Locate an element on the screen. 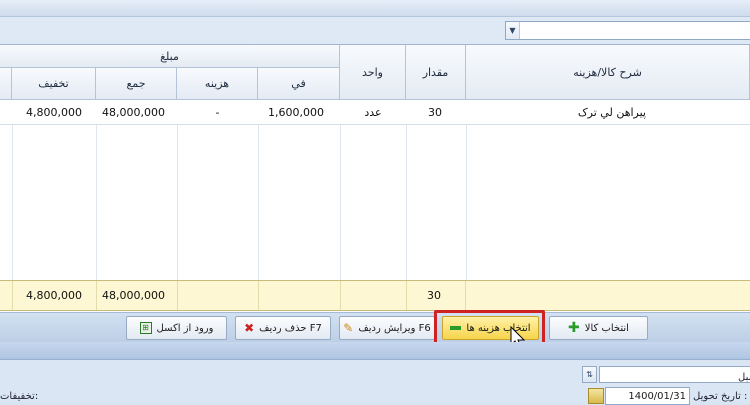 The image size is (750, 405). header-description: شرح كالا/هزينه is located at coordinates (608, 72).